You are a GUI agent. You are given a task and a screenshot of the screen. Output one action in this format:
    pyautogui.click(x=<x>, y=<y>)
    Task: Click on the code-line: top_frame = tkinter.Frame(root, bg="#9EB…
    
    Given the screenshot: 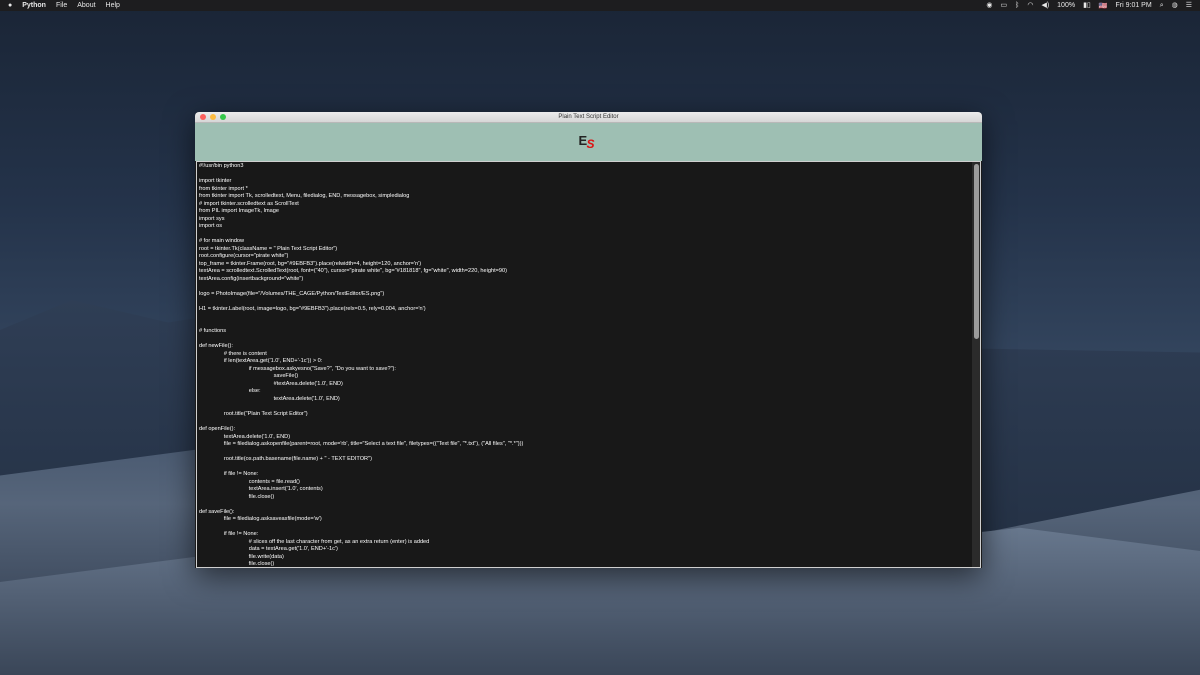 What is the action you would take?
    pyautogui.click(x=583, y=265)
    